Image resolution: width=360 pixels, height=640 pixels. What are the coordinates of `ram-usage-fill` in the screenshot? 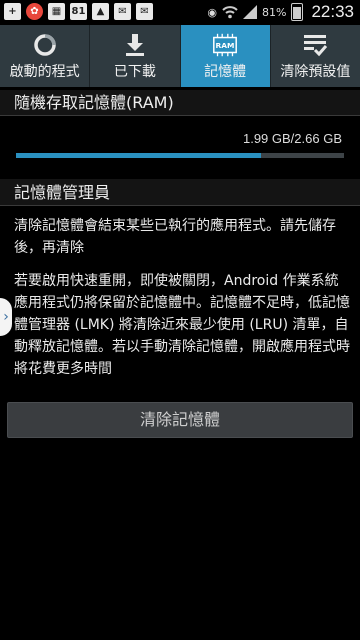 It's located at (139, 155).